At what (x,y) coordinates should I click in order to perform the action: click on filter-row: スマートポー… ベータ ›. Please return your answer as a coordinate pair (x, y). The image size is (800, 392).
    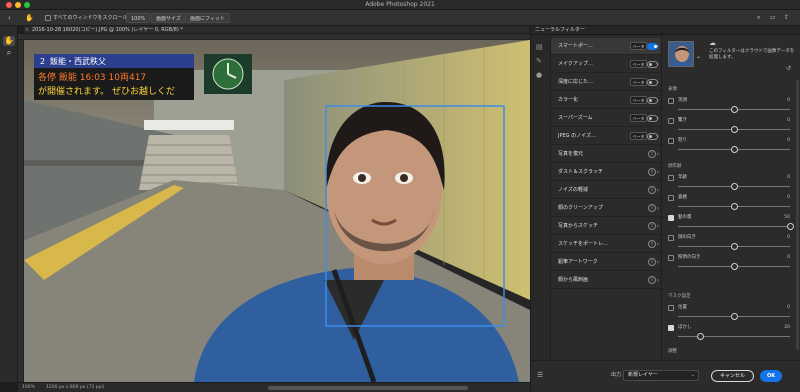
    Looking at the image, I should click on (606, 46).